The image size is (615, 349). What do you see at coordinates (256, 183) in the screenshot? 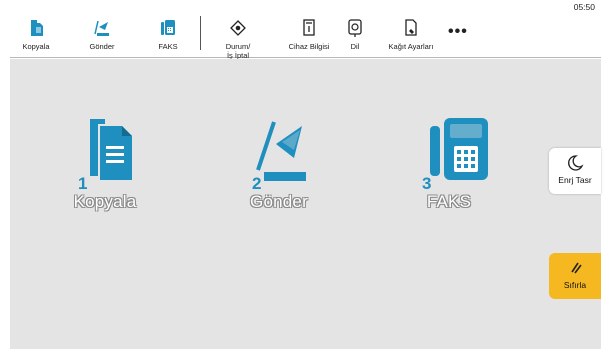
I see `send-app-number: 2` at bounding box center [256, 183].